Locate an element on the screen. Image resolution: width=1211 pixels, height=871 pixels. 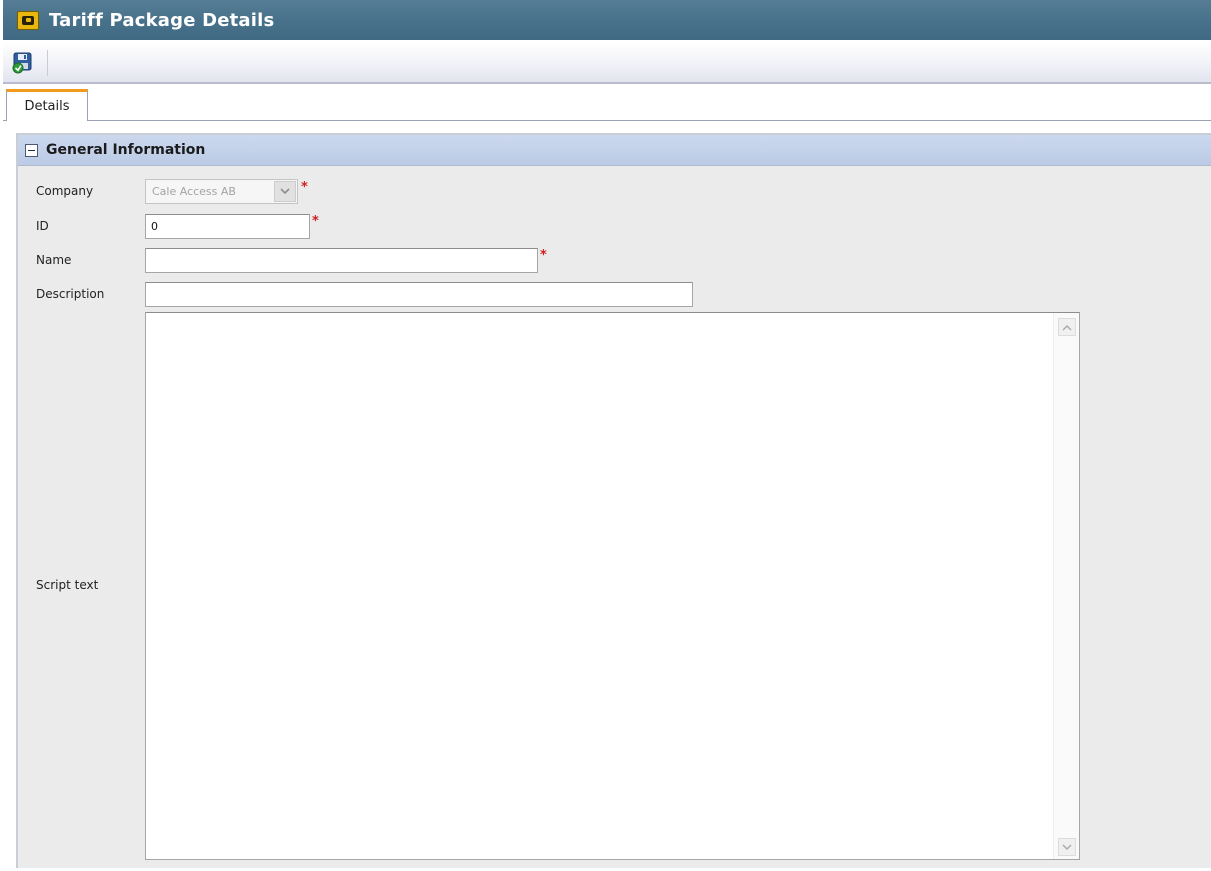
name-field is located at coordinates (341, 260).